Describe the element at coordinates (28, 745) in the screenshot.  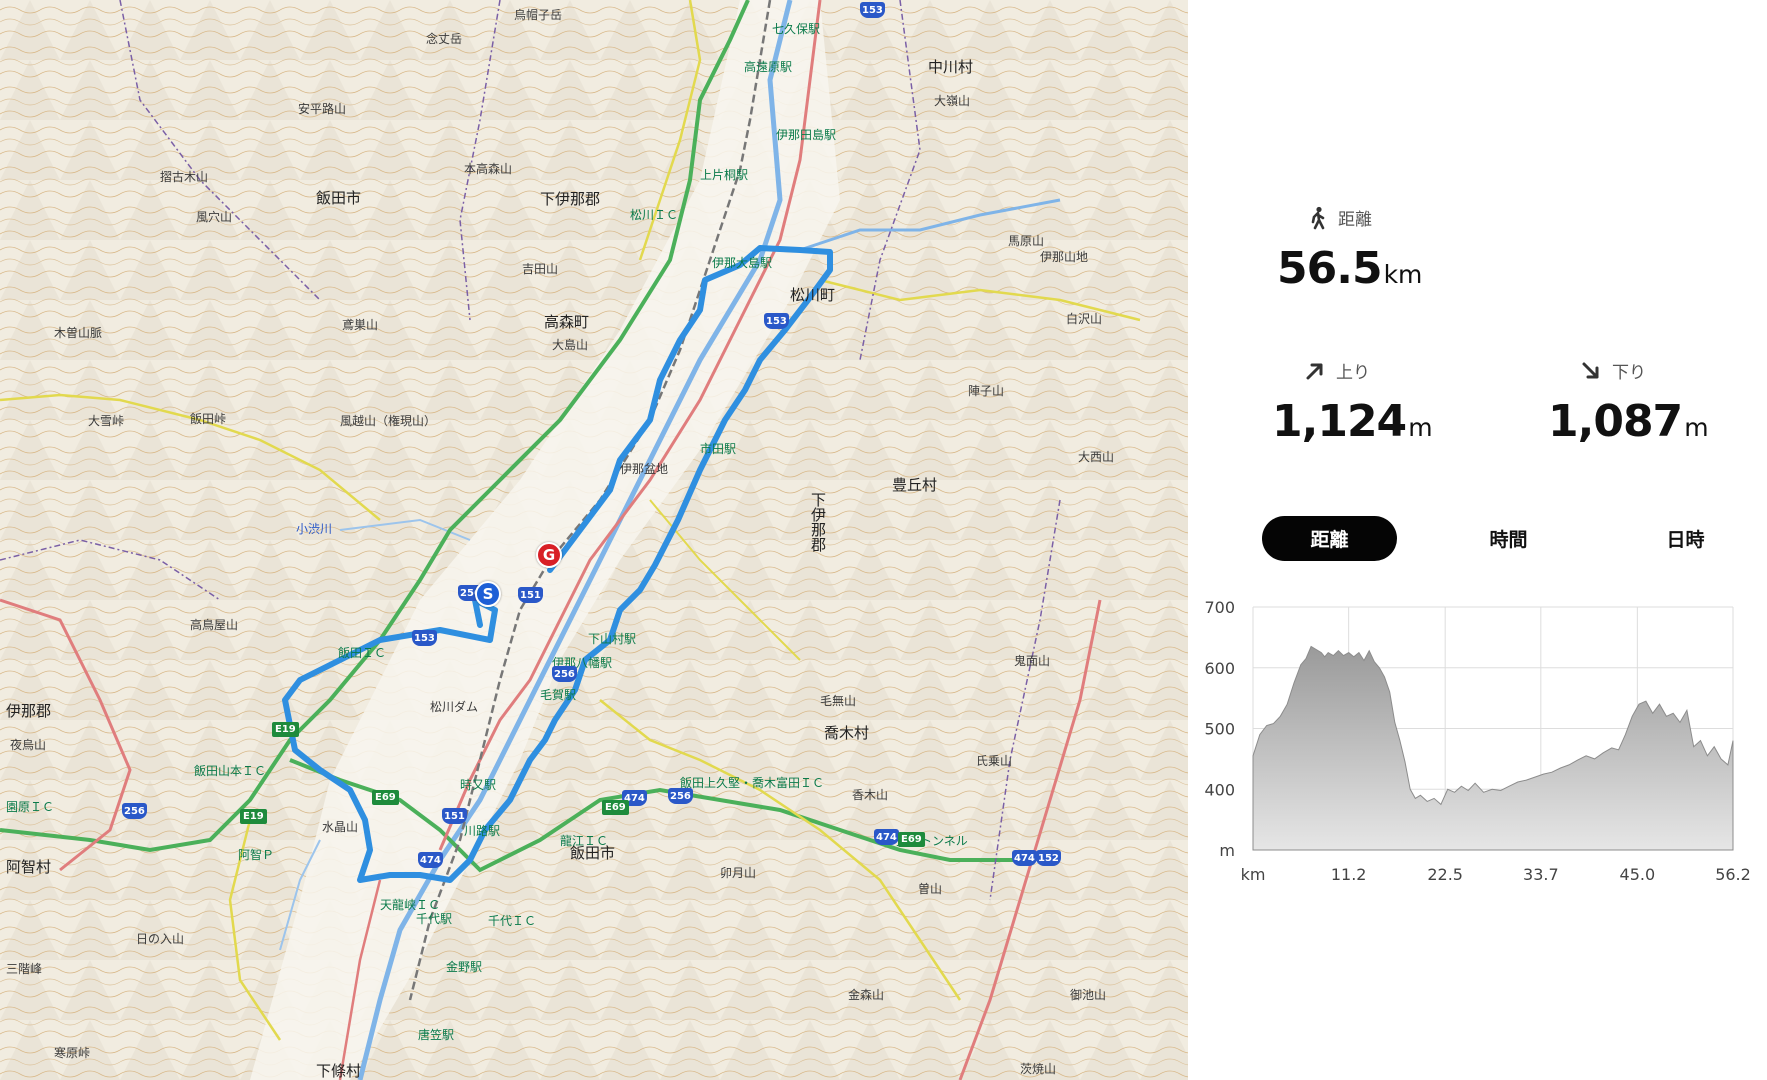
I see `mountain-label: 夜烏山` at that location.